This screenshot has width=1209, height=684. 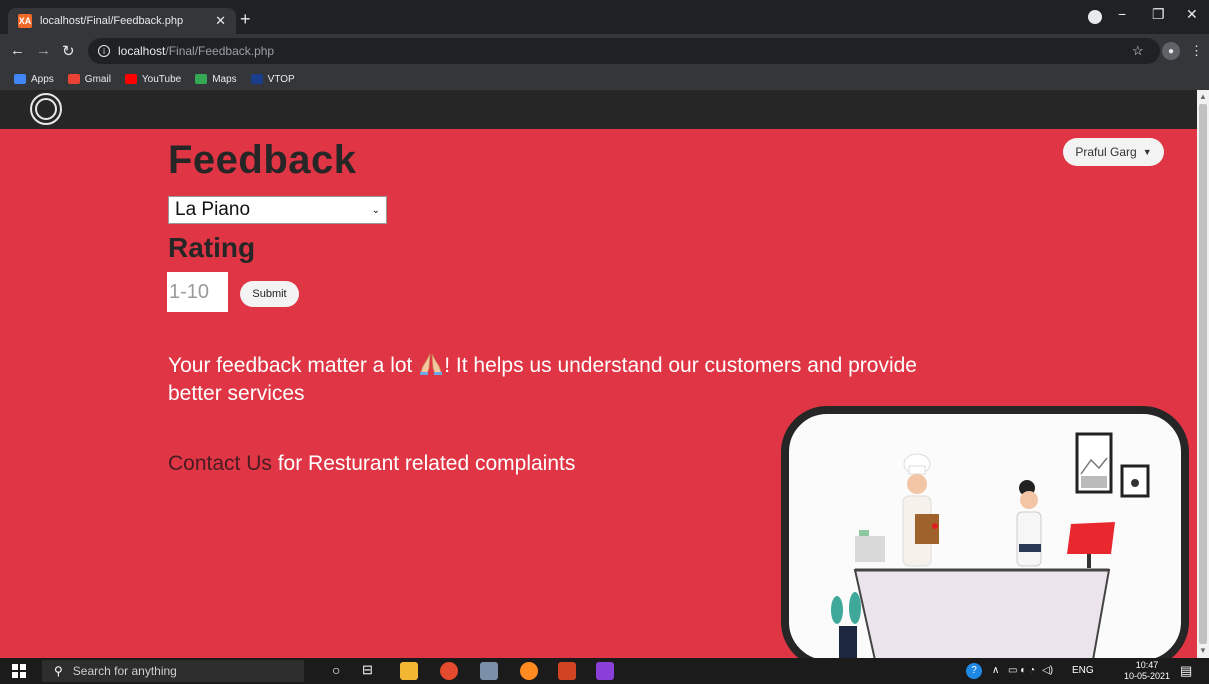 What do you see at coordinates (220, 463) in the screenshot?
I see `contact-us-link: Contact Us` at bounding box center [220, 463].